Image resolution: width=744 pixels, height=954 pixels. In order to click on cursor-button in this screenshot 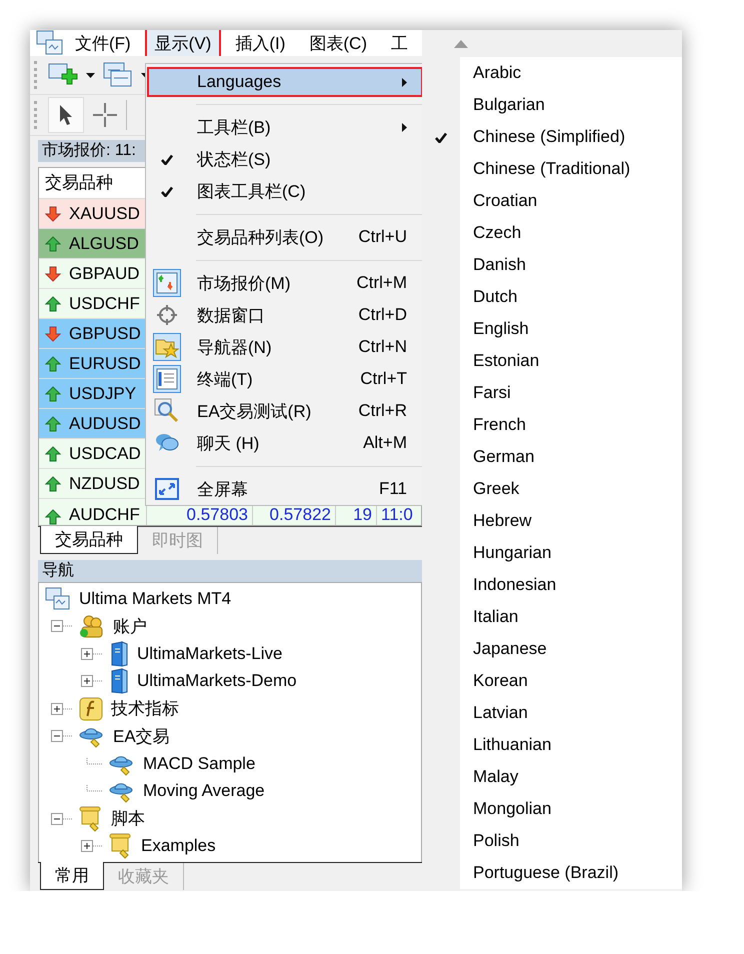, I will do `click(66, 115)`.